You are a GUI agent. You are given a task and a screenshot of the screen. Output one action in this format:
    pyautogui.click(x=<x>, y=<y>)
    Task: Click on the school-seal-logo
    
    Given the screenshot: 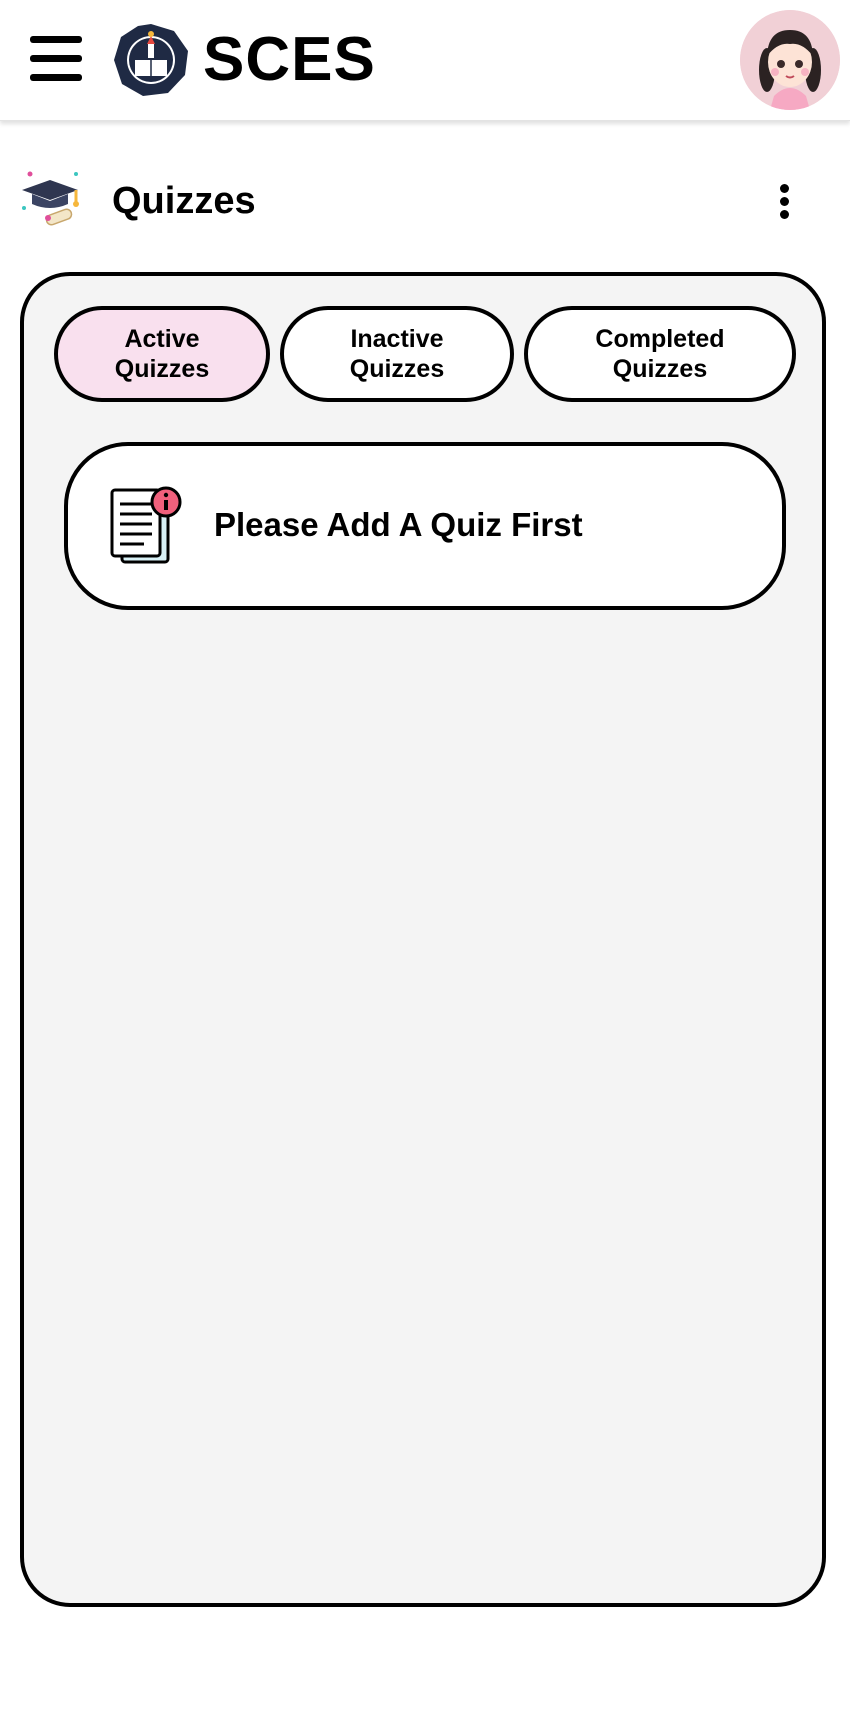 What is the action you would take?
    pyautogui.click(x=151, y=60)
    